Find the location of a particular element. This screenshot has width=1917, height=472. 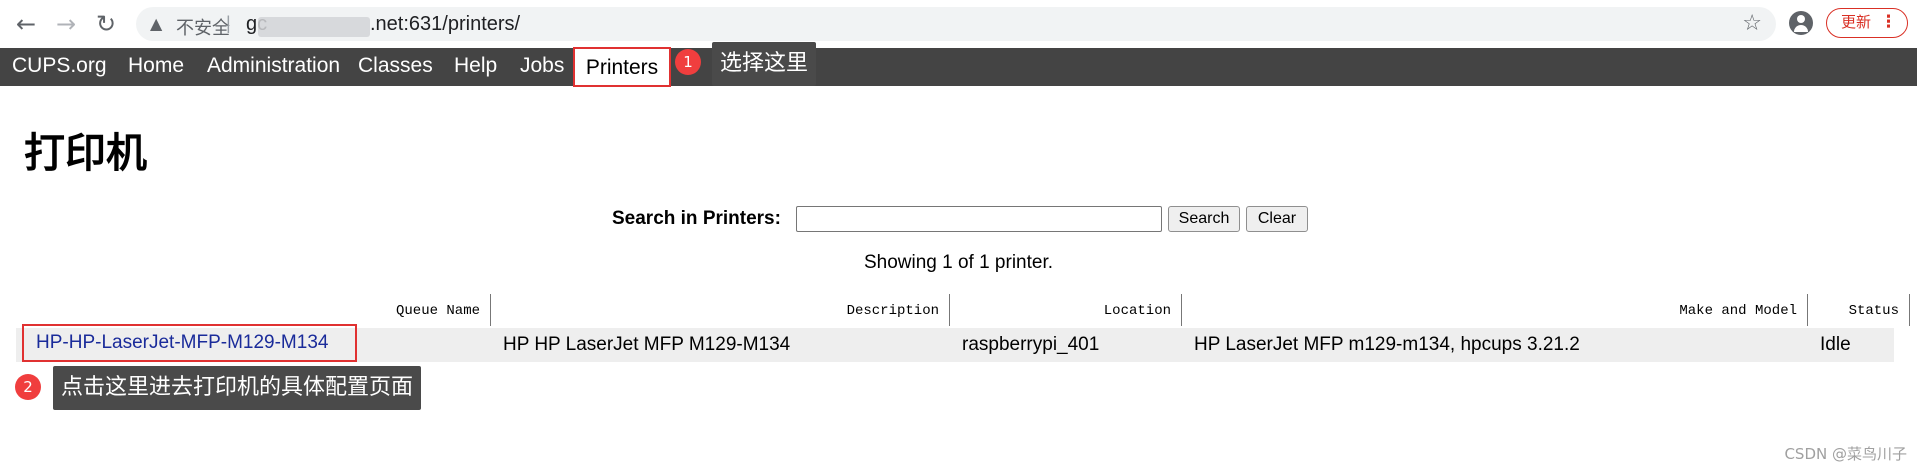

bookmark-star-icon: ☆ is located at coordinates (1752, 23).